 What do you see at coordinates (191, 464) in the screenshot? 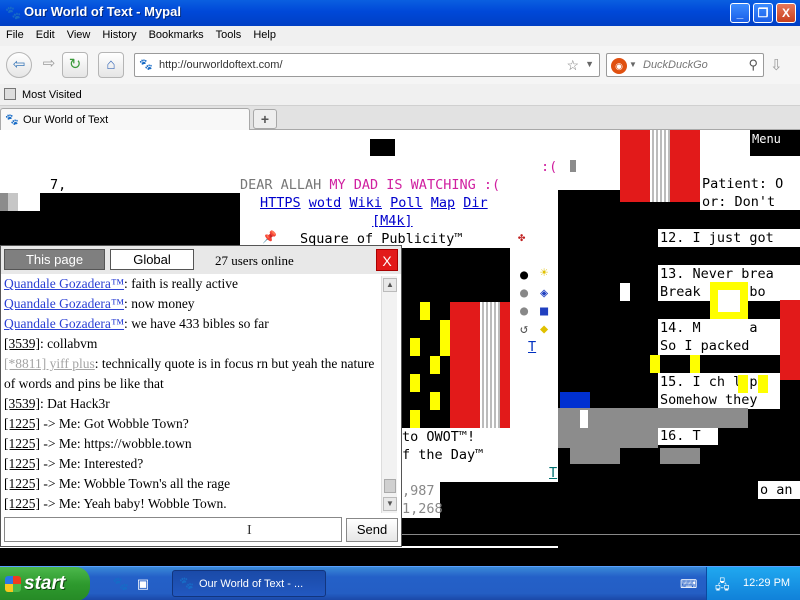
I see `chat-message: [1225] -> Me: Interested?` at bounding box center [191, 464].